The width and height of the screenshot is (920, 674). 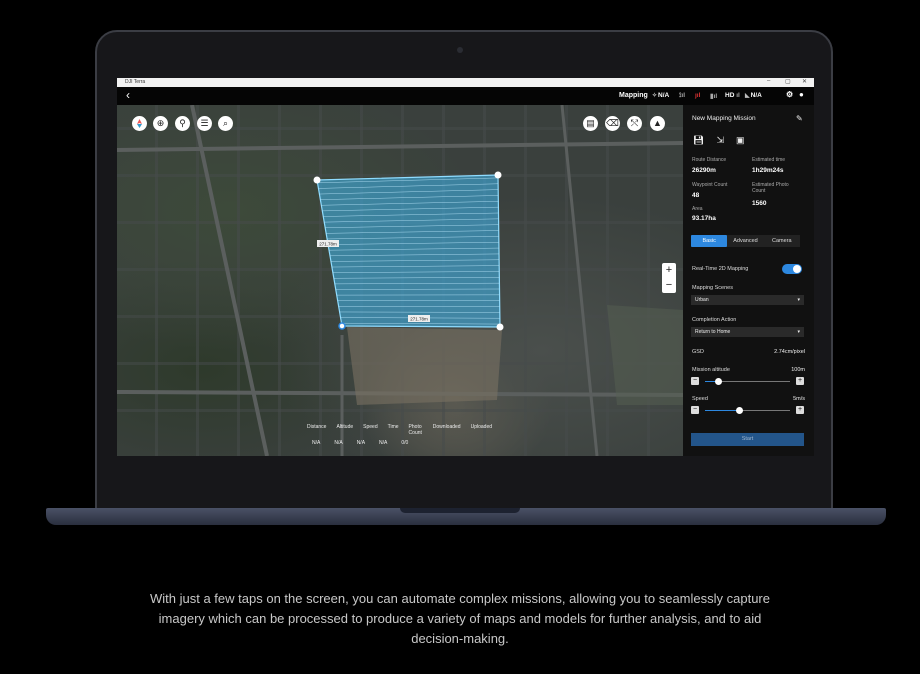 What do you see at coordinates (696, 195) in the screenshot?
I see `waypoint-count-value: 48` at bounding box center [696, 195].